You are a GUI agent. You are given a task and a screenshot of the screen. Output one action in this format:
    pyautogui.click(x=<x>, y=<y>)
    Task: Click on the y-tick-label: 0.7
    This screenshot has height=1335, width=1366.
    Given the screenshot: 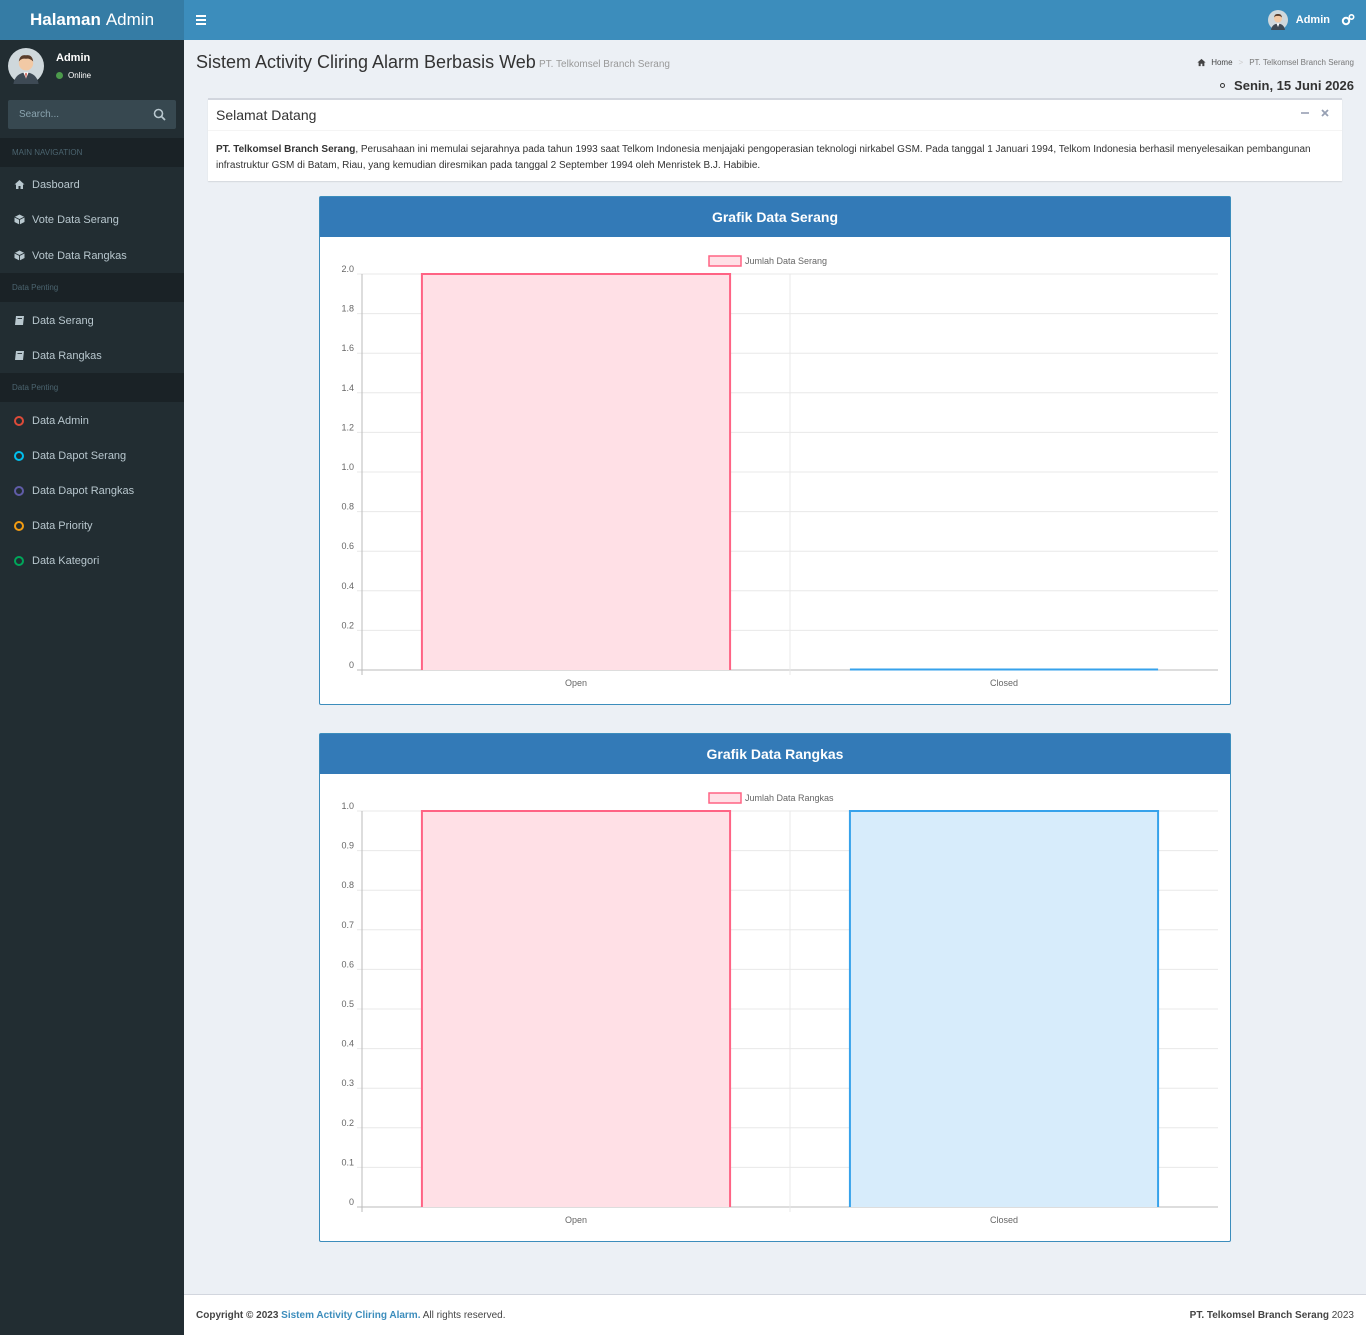 What is the action you would take?
    pyautogui.click(x=347, y=925)
    